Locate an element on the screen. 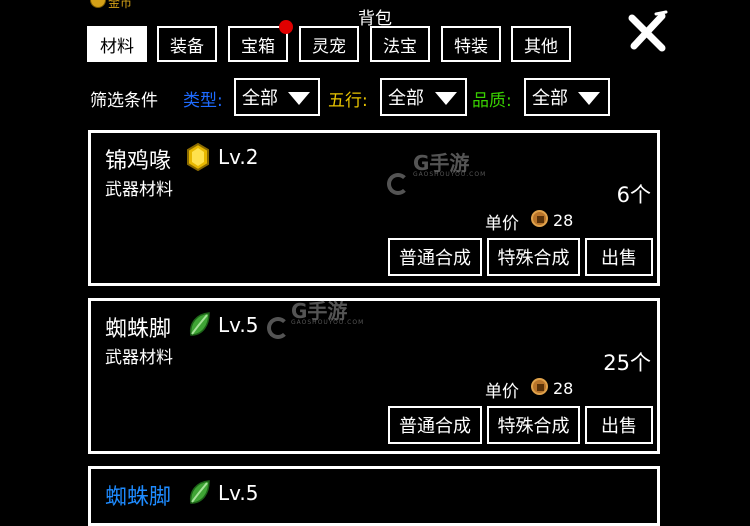 This screenshot has width=750, height=526. tab-materials: 材料 is located at coordinates (117, 44).